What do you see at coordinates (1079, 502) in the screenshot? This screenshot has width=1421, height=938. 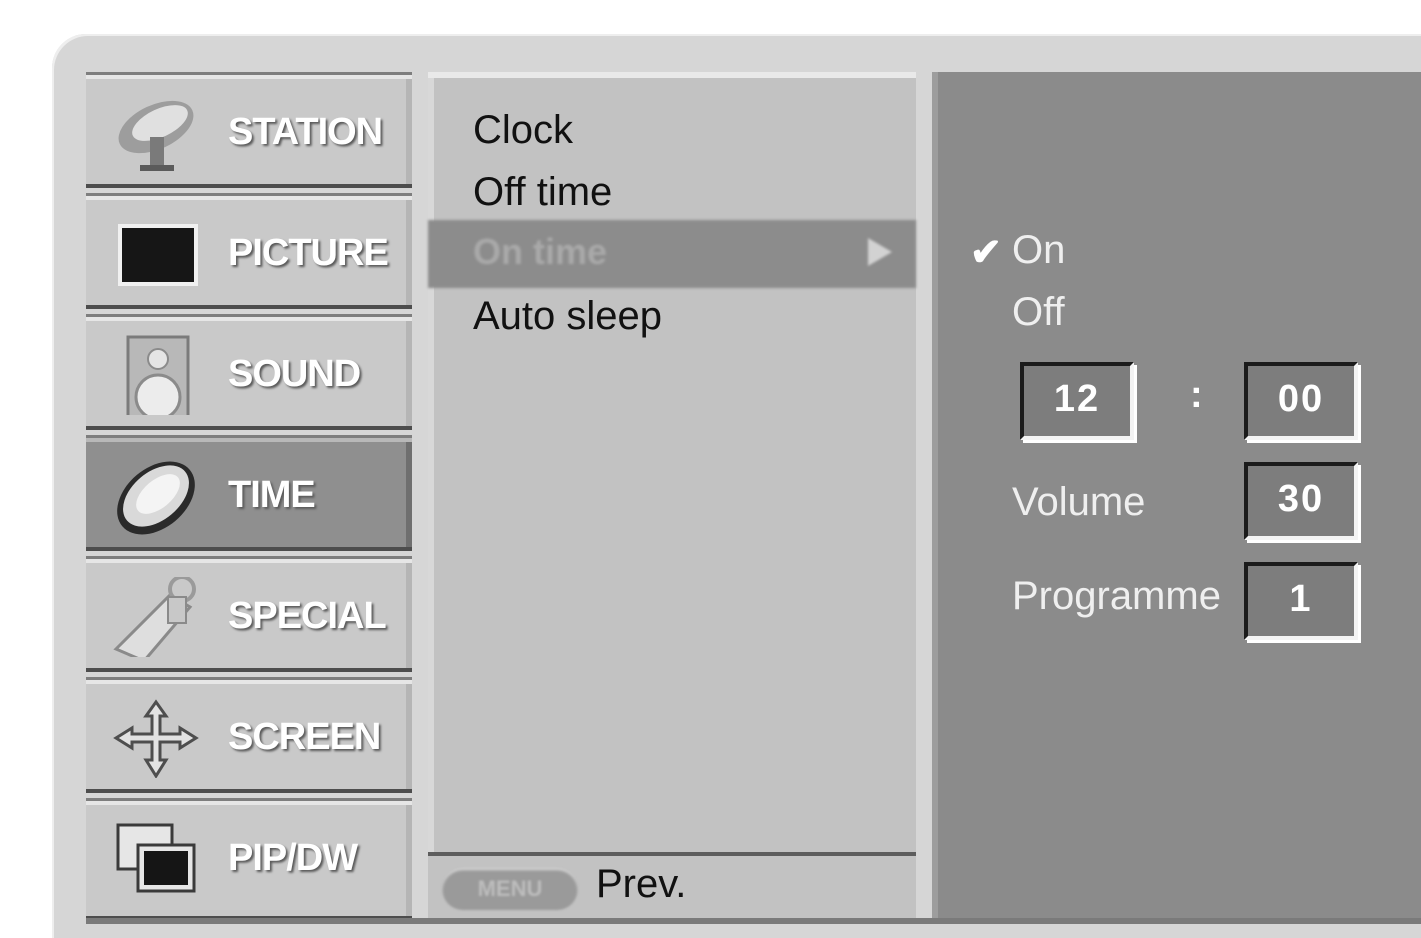 I see `volume-label: Volume` at bounding box center [1079, 502].